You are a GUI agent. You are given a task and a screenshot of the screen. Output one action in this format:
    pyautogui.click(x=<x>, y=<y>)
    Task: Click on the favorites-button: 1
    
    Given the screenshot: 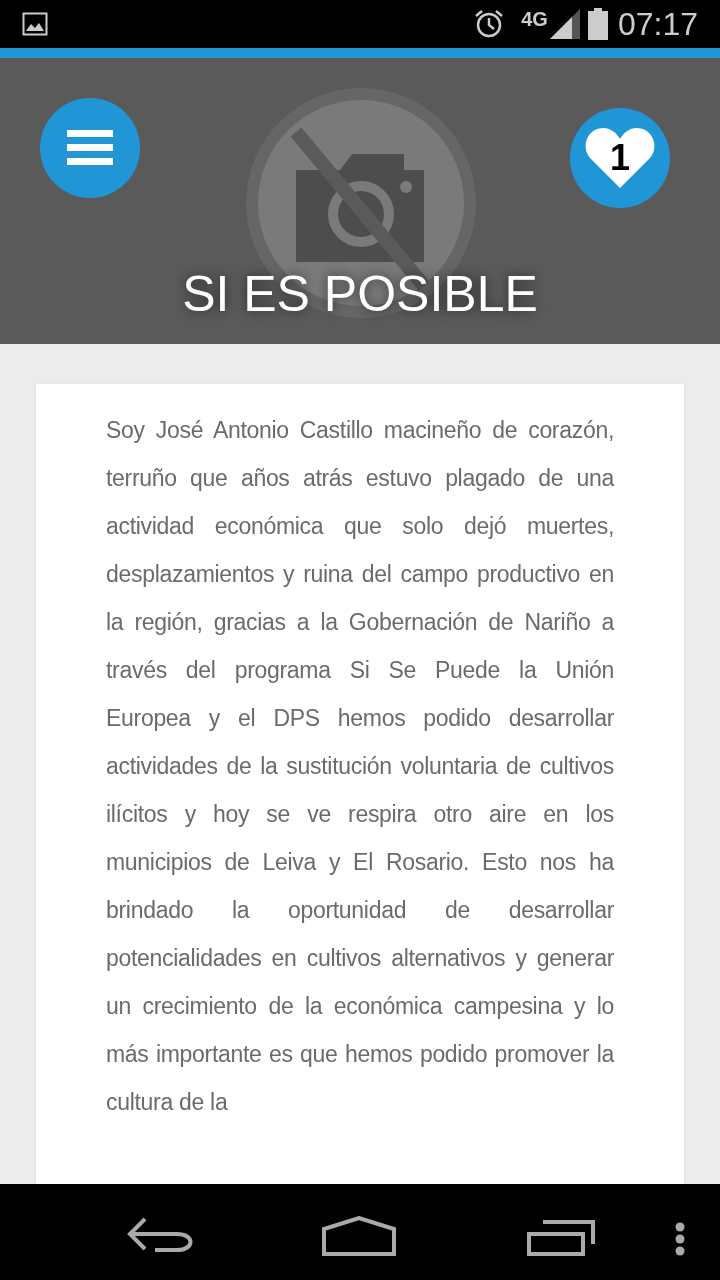 What is the action you would take?
    pyautogui.click(x=620, y=158)
    